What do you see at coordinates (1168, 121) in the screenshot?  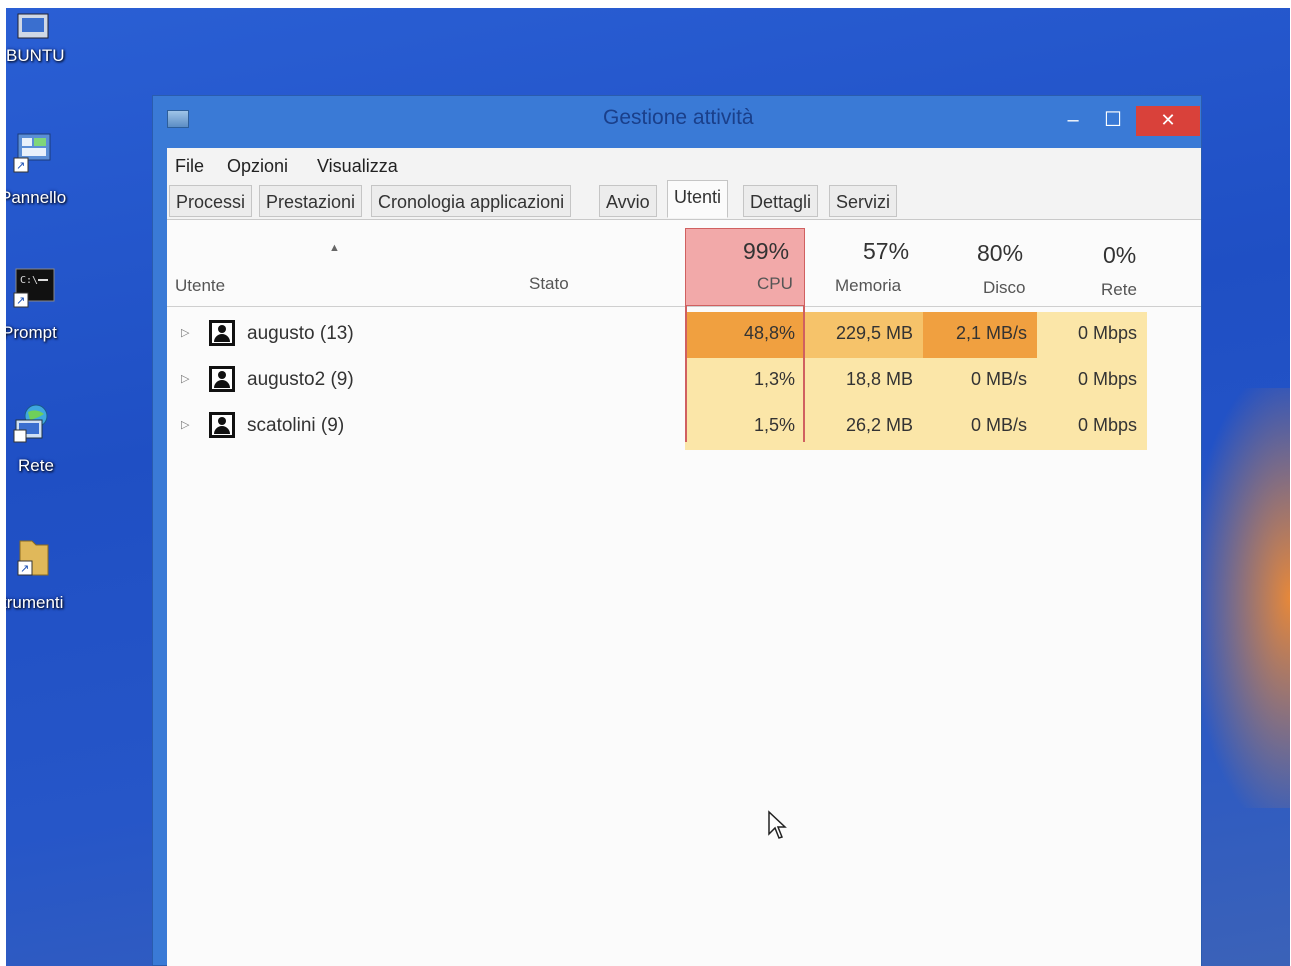 I see `close-button: ✕` at bounding box center [1168, 121].